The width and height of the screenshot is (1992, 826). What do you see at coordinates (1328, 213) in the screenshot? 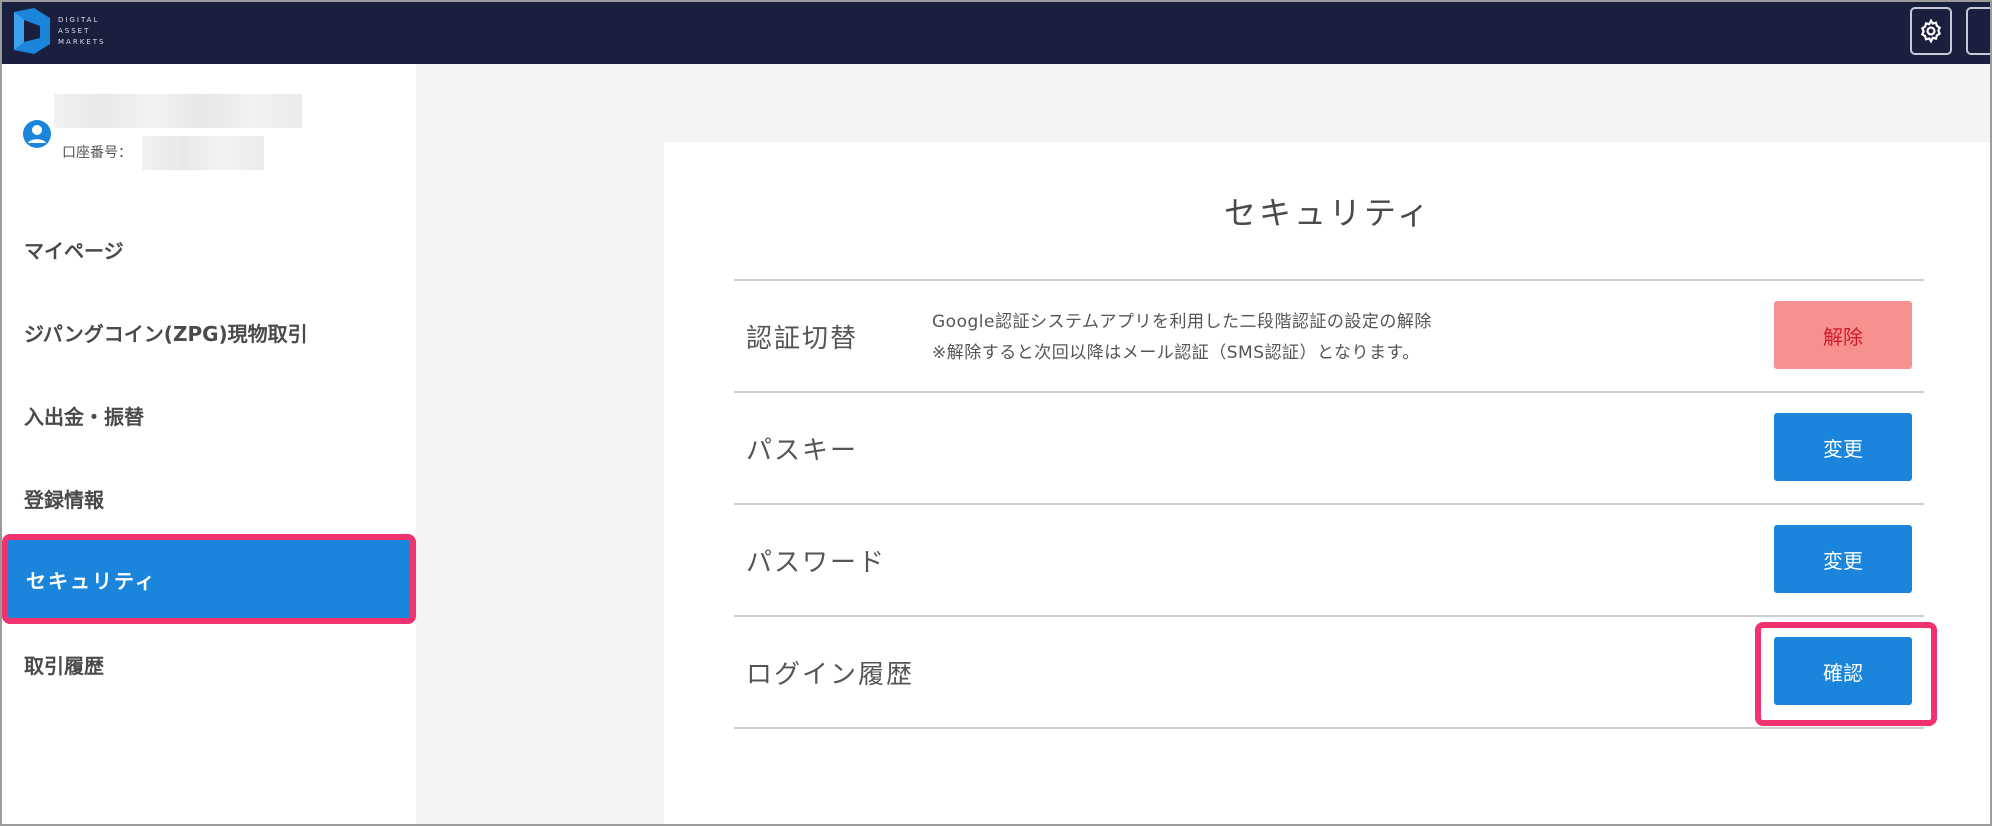
I see `page-title: セキュリティ` at bounding box center [1328, 213].